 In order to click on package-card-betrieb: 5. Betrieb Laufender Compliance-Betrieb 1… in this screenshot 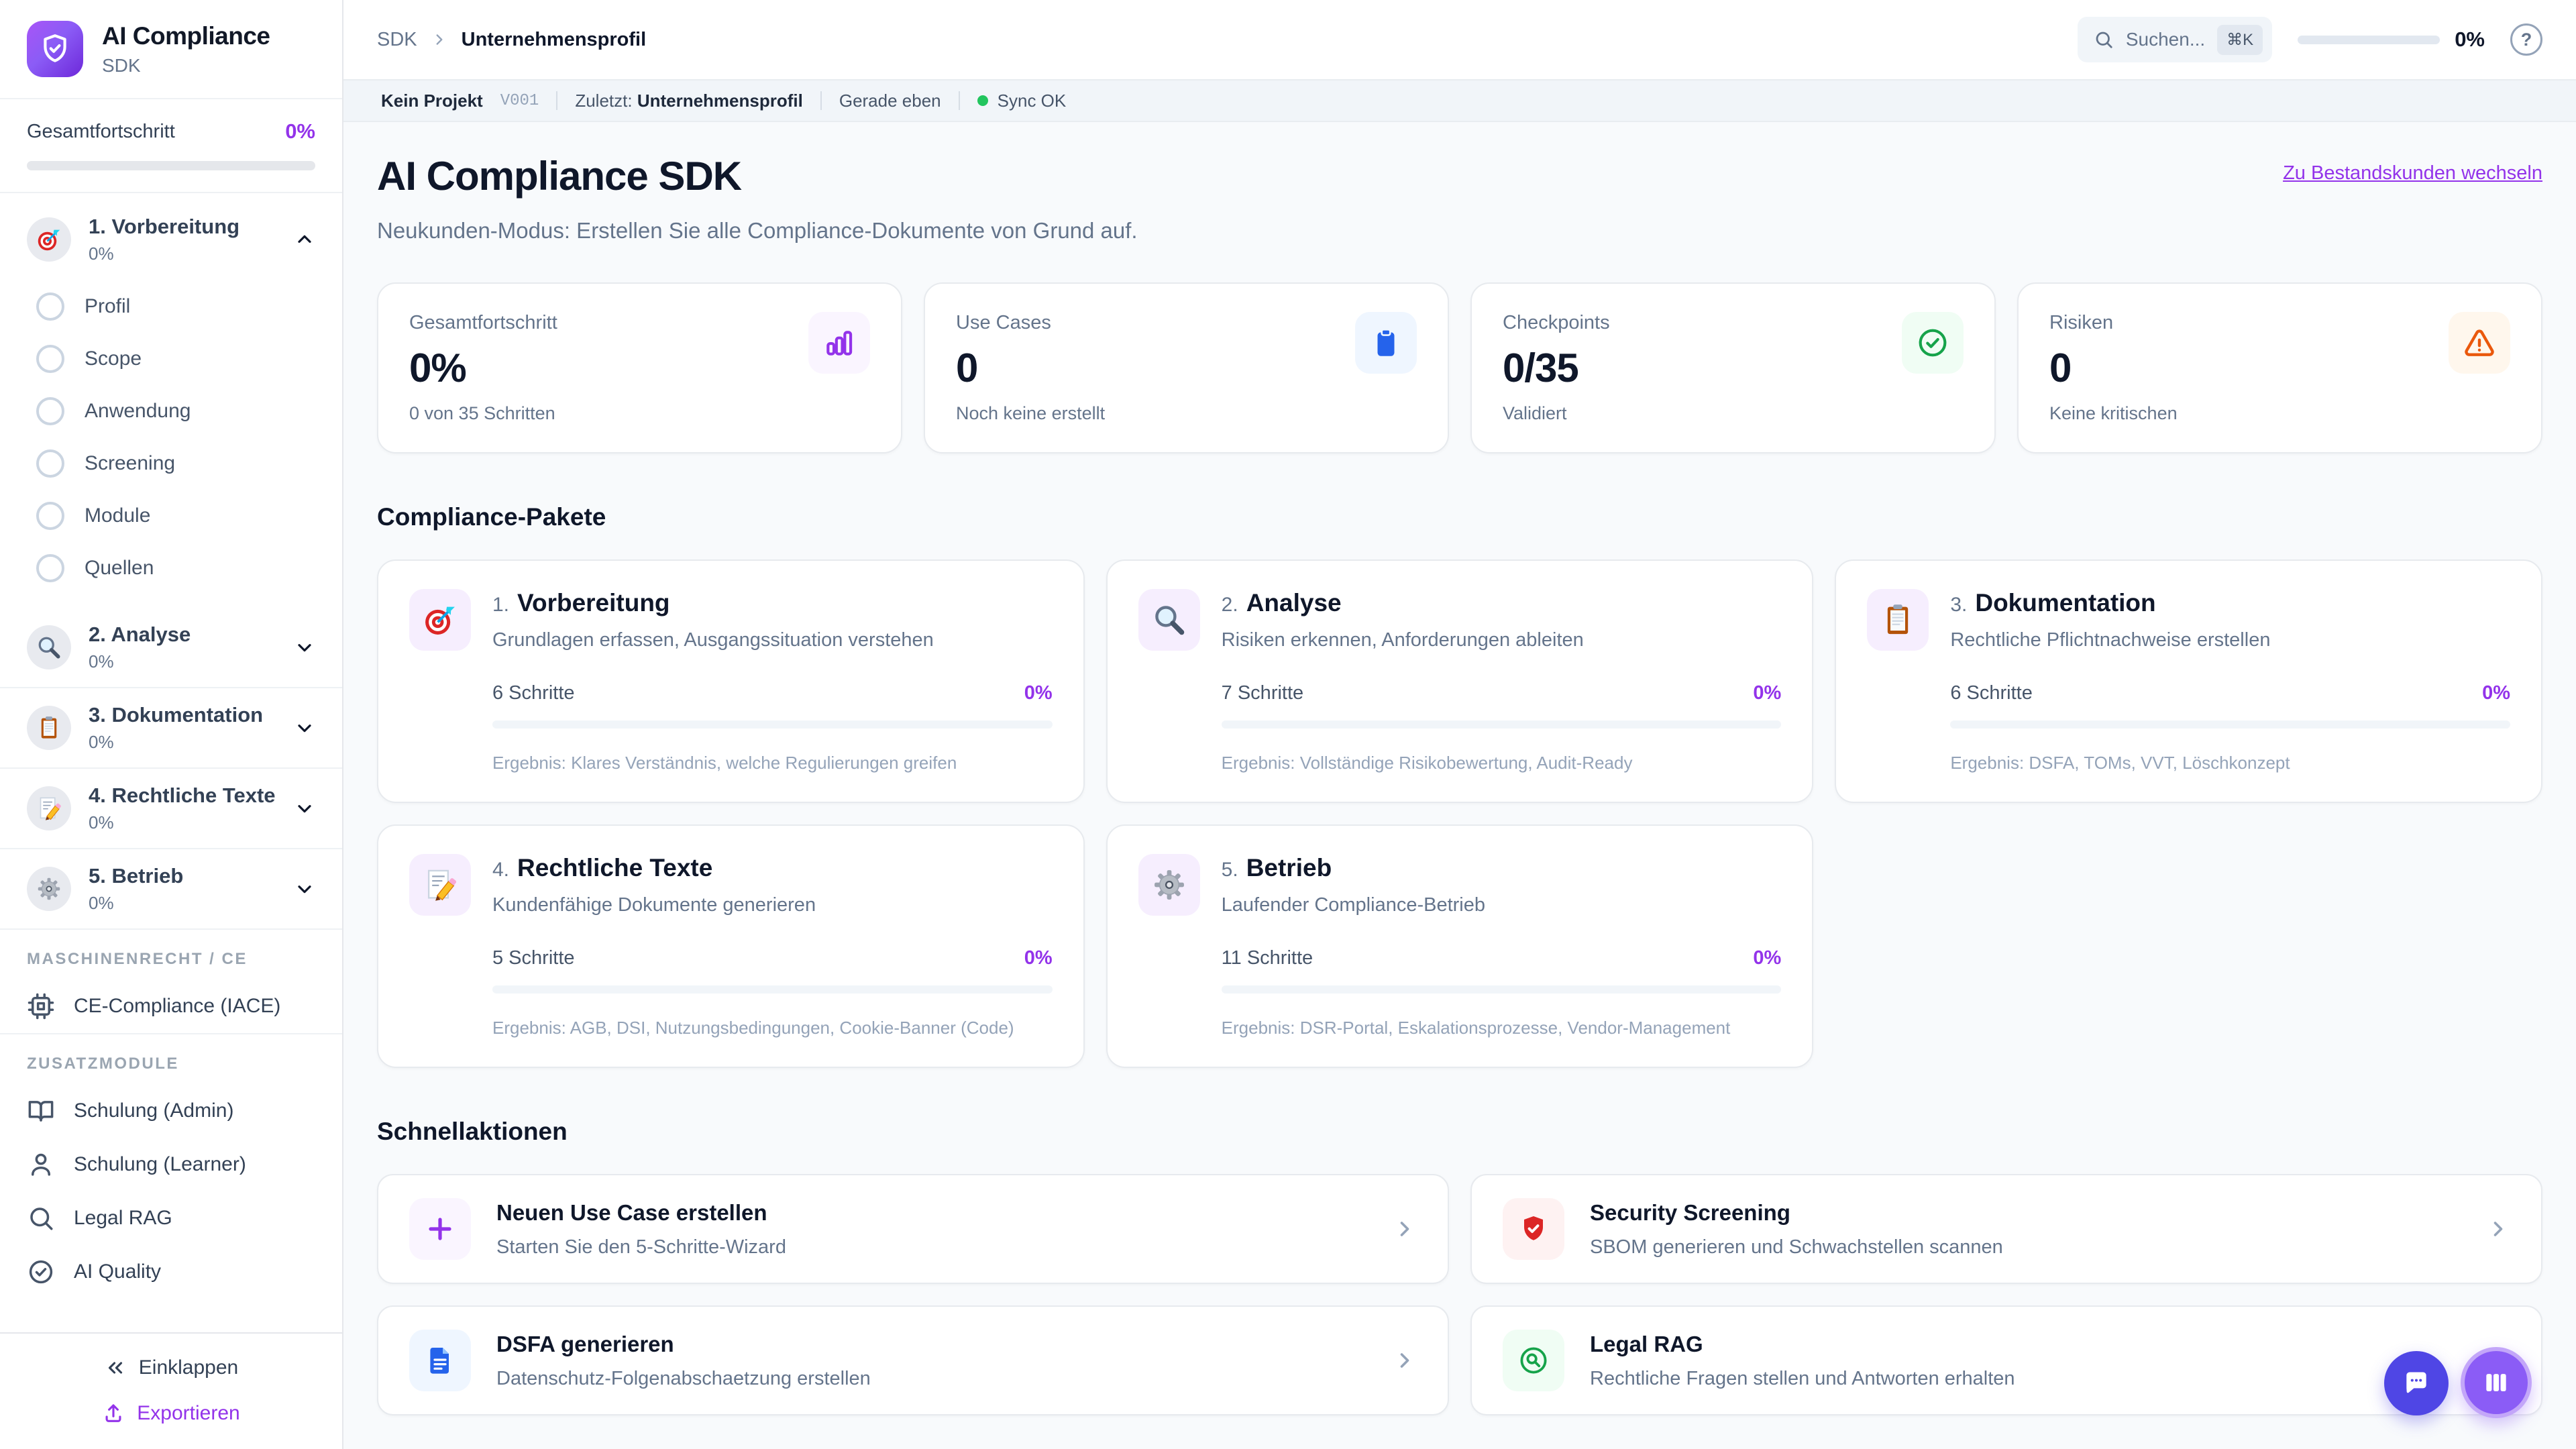, I will do `click(1460, 946)`.